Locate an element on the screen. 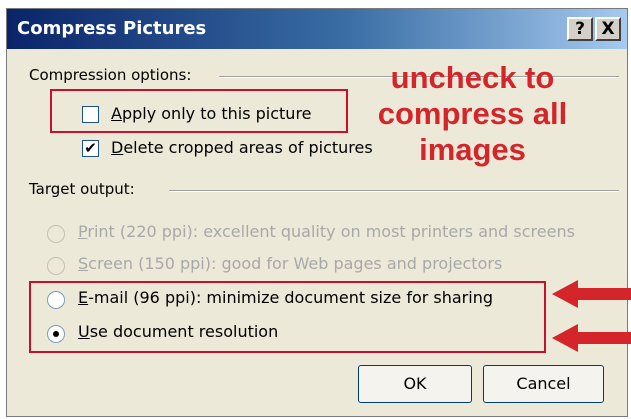  help-button: ? is located at coordinates (580, 29).